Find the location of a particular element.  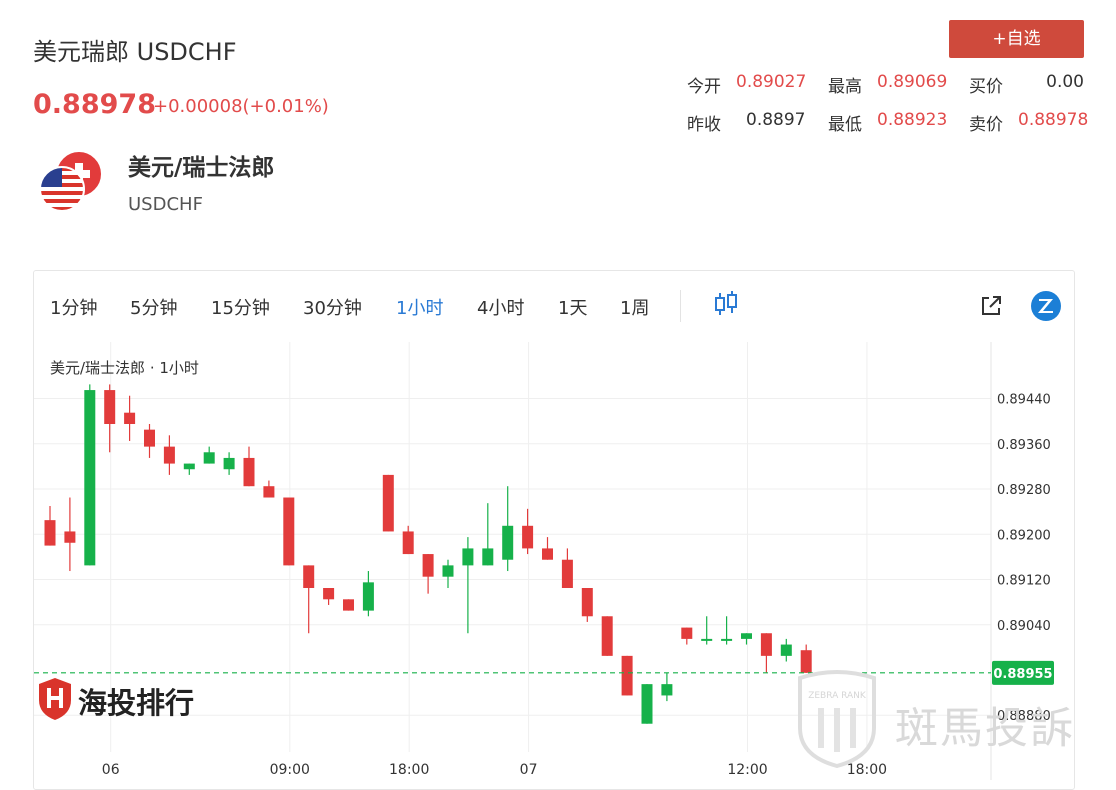

timeframe-30min: 30分钟 is located at coordinates (332, 307).